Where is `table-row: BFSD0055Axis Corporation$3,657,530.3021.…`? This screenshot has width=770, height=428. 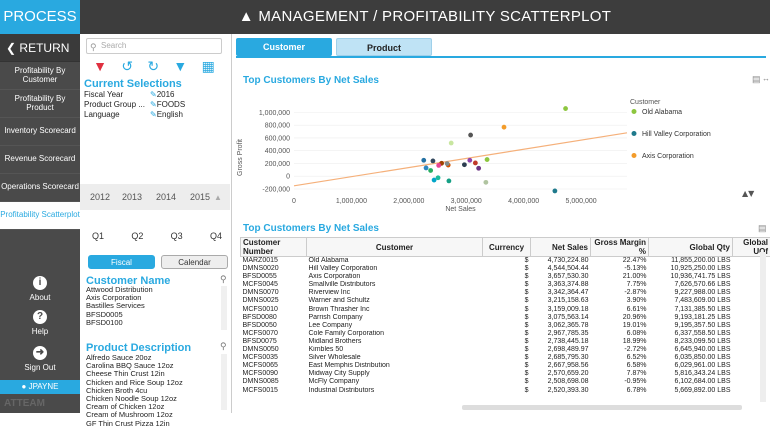
table-row: BFSD0055Axis Corporation$3,657,530.3021.… is located at coordinates (505, 277).